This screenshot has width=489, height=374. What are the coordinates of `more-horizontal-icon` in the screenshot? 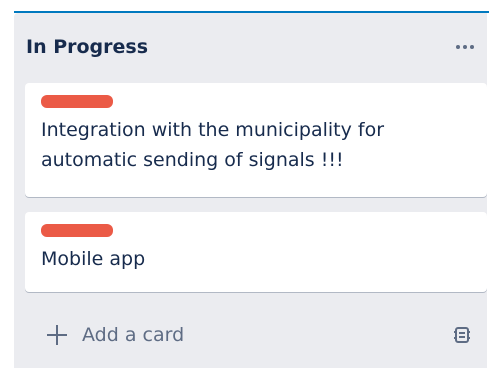 It's located at (465, 47).